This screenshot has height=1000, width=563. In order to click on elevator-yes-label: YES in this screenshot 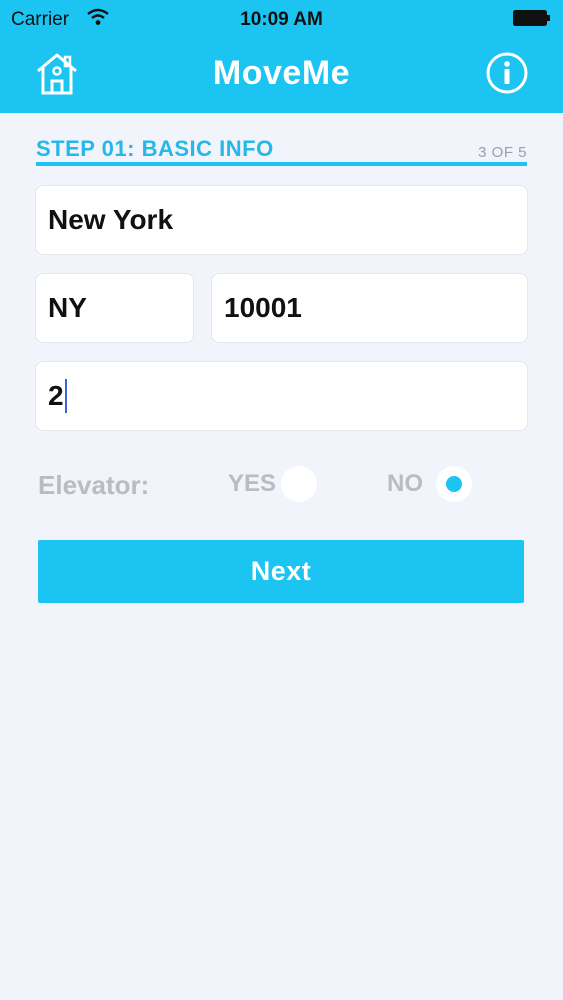, I will do `click(252, 483)`.